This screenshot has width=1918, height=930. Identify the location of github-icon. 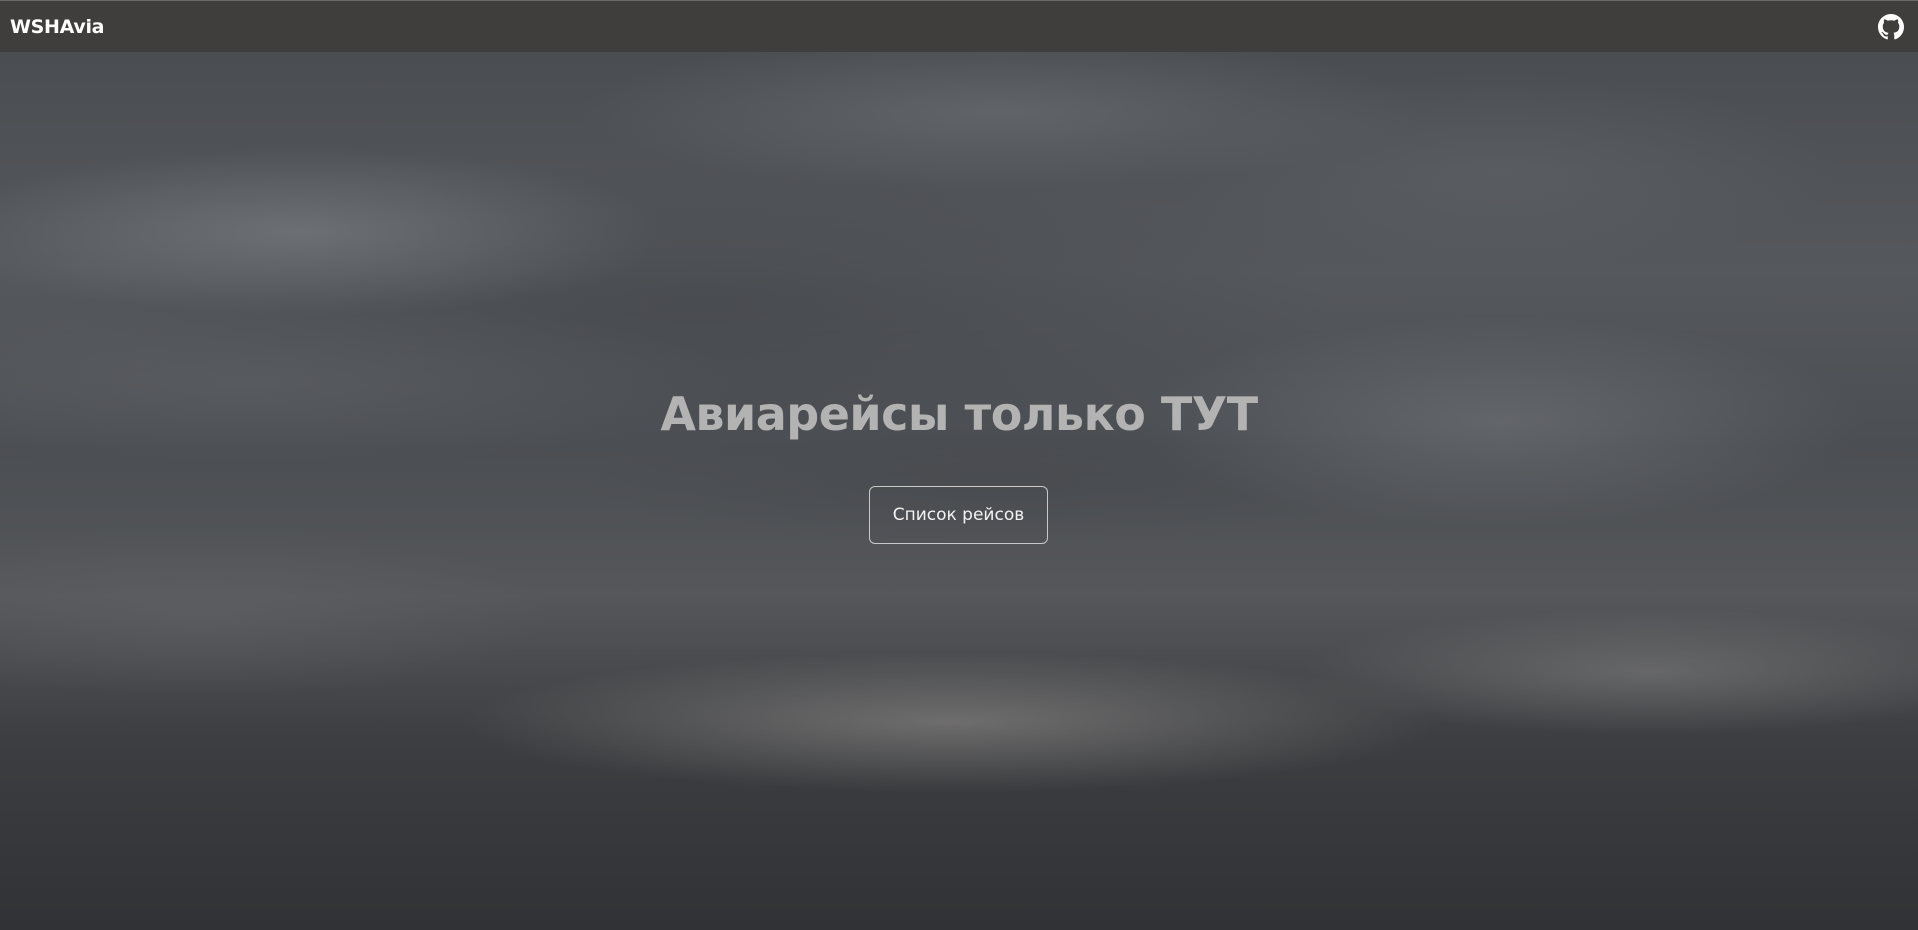
(1891, 26).